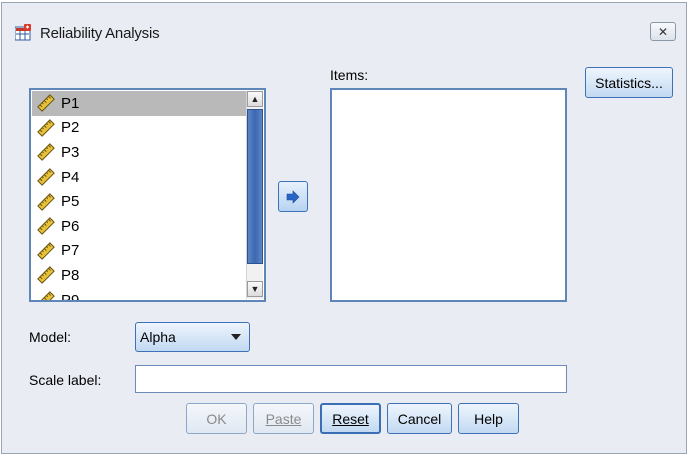 The height and width of the screenshot is (459, 689). I want to click on variable-item-p7: P7, so click(139, 251).